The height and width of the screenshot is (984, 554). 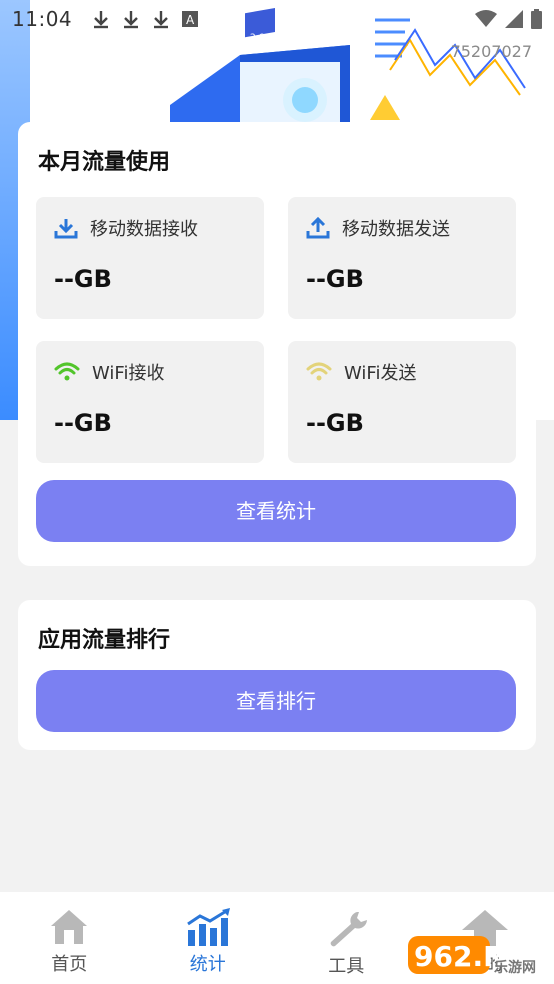 What do you see at coordinates (380, 373) in the screenshot?
I see `wifi-send-label: WiFi发送` at bounding box center [380, 373].